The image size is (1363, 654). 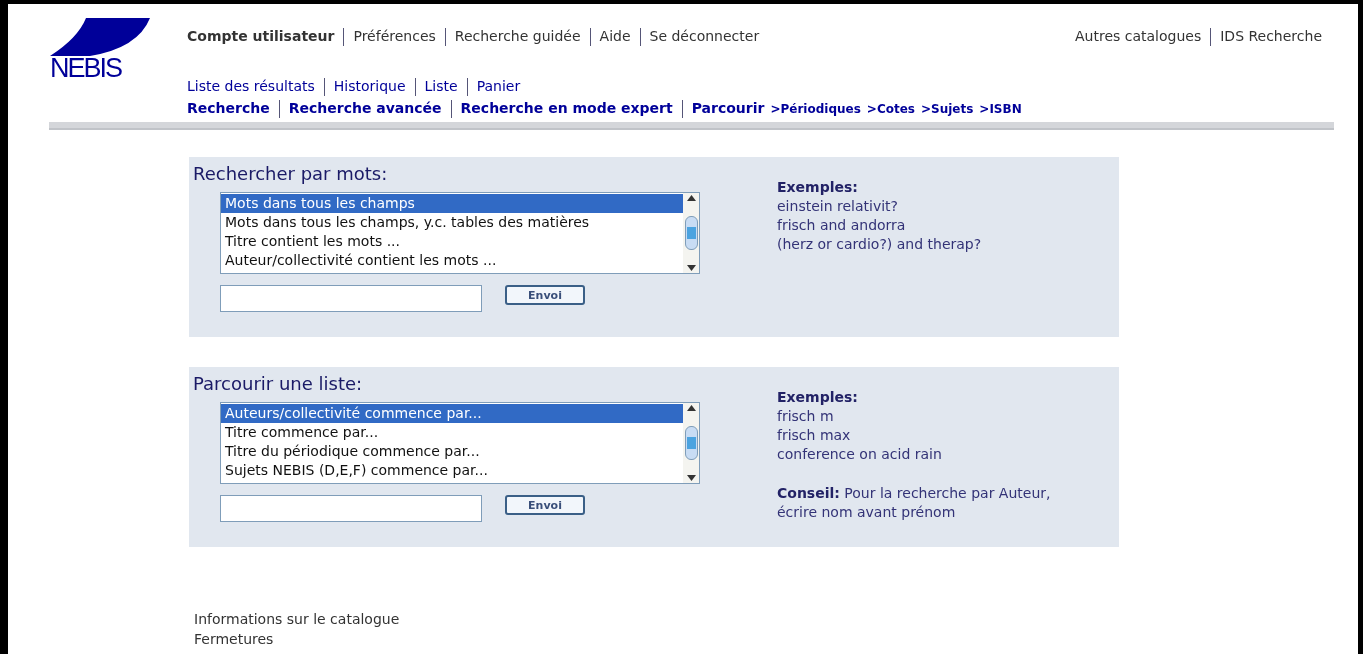 What do you see at coordinates (879, 244) in the screenshot?
I see `example-text: (herz or cardio?) and therap?` at bounding box center [879, 244].